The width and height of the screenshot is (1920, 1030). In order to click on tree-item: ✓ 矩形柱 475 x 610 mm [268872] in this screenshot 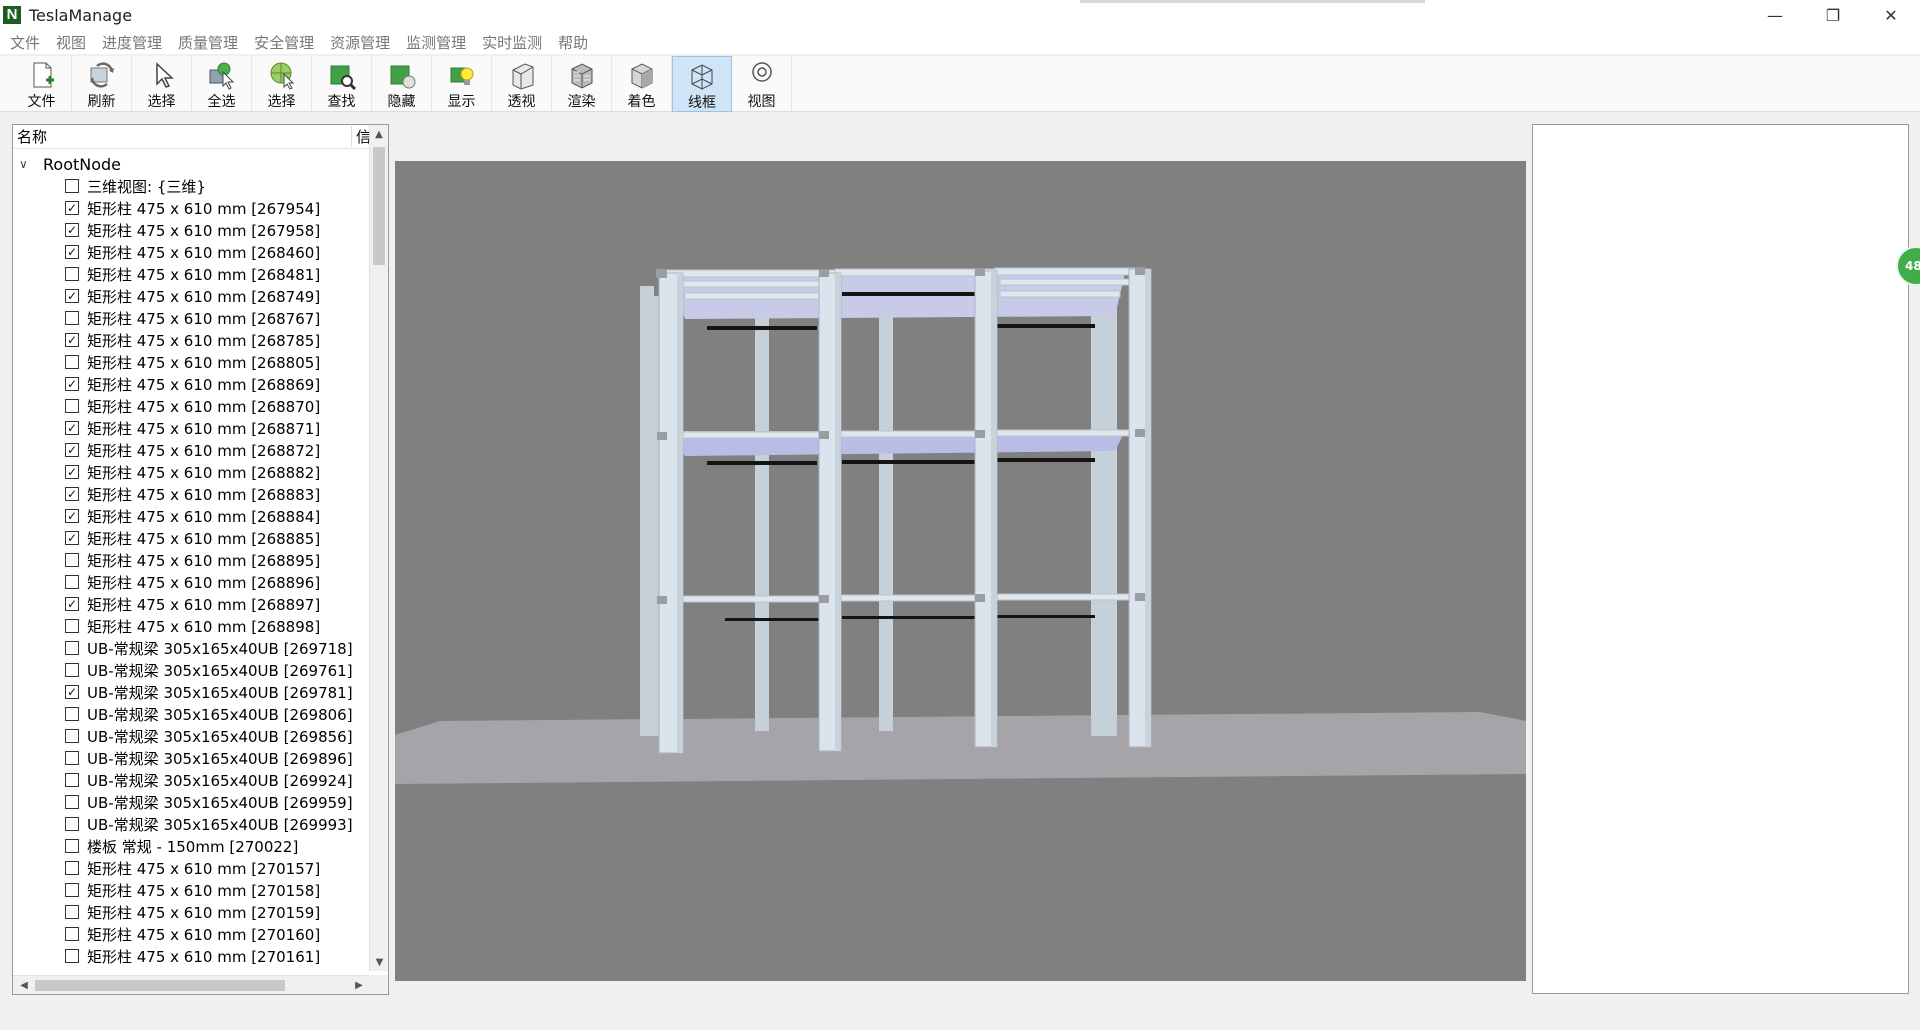, I will do `click(191, 450)`.